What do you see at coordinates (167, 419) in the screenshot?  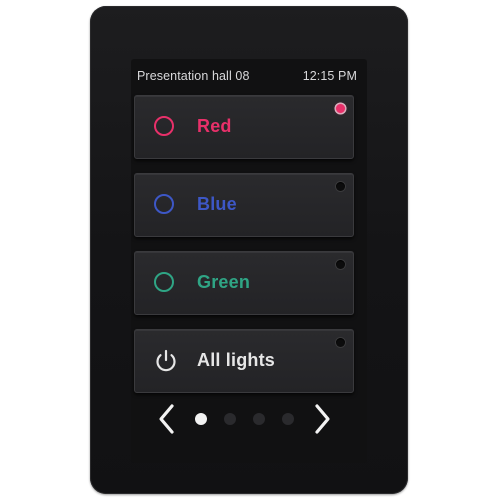 I see `chevron-left-icon` at bounding box center [167, 419].